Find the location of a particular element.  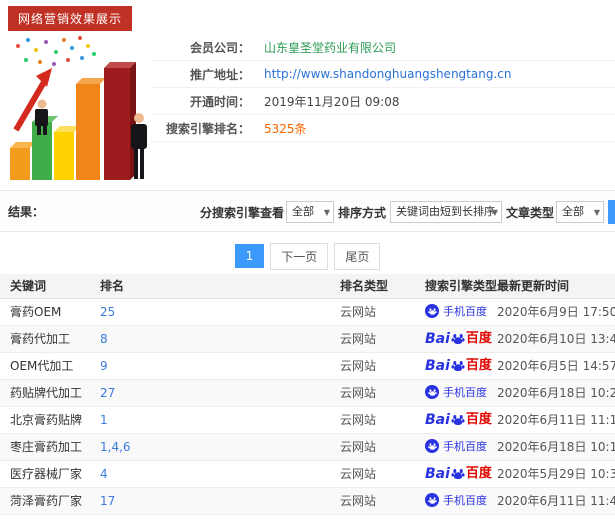

sort-filter-value: 关键词由短到长排序 is located at coordinates (446, 211).